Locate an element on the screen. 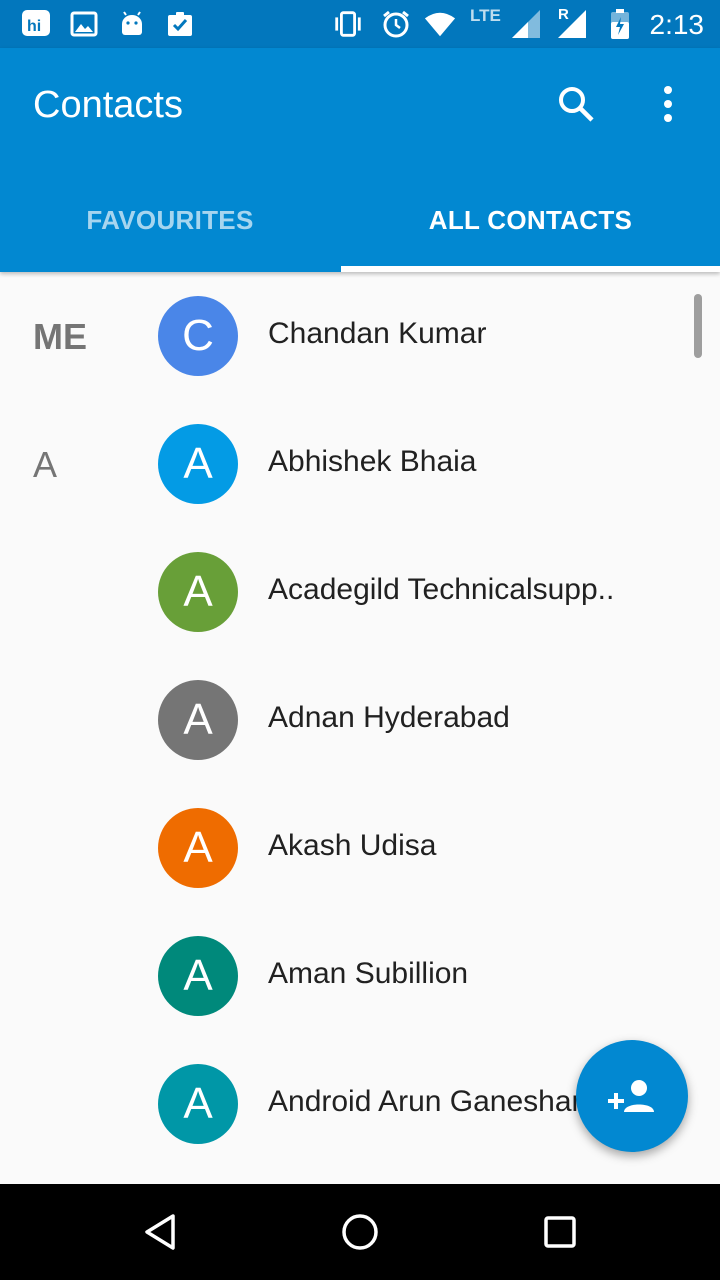  contact-row: A Akash Udisa is located at coordinates (360, 848).